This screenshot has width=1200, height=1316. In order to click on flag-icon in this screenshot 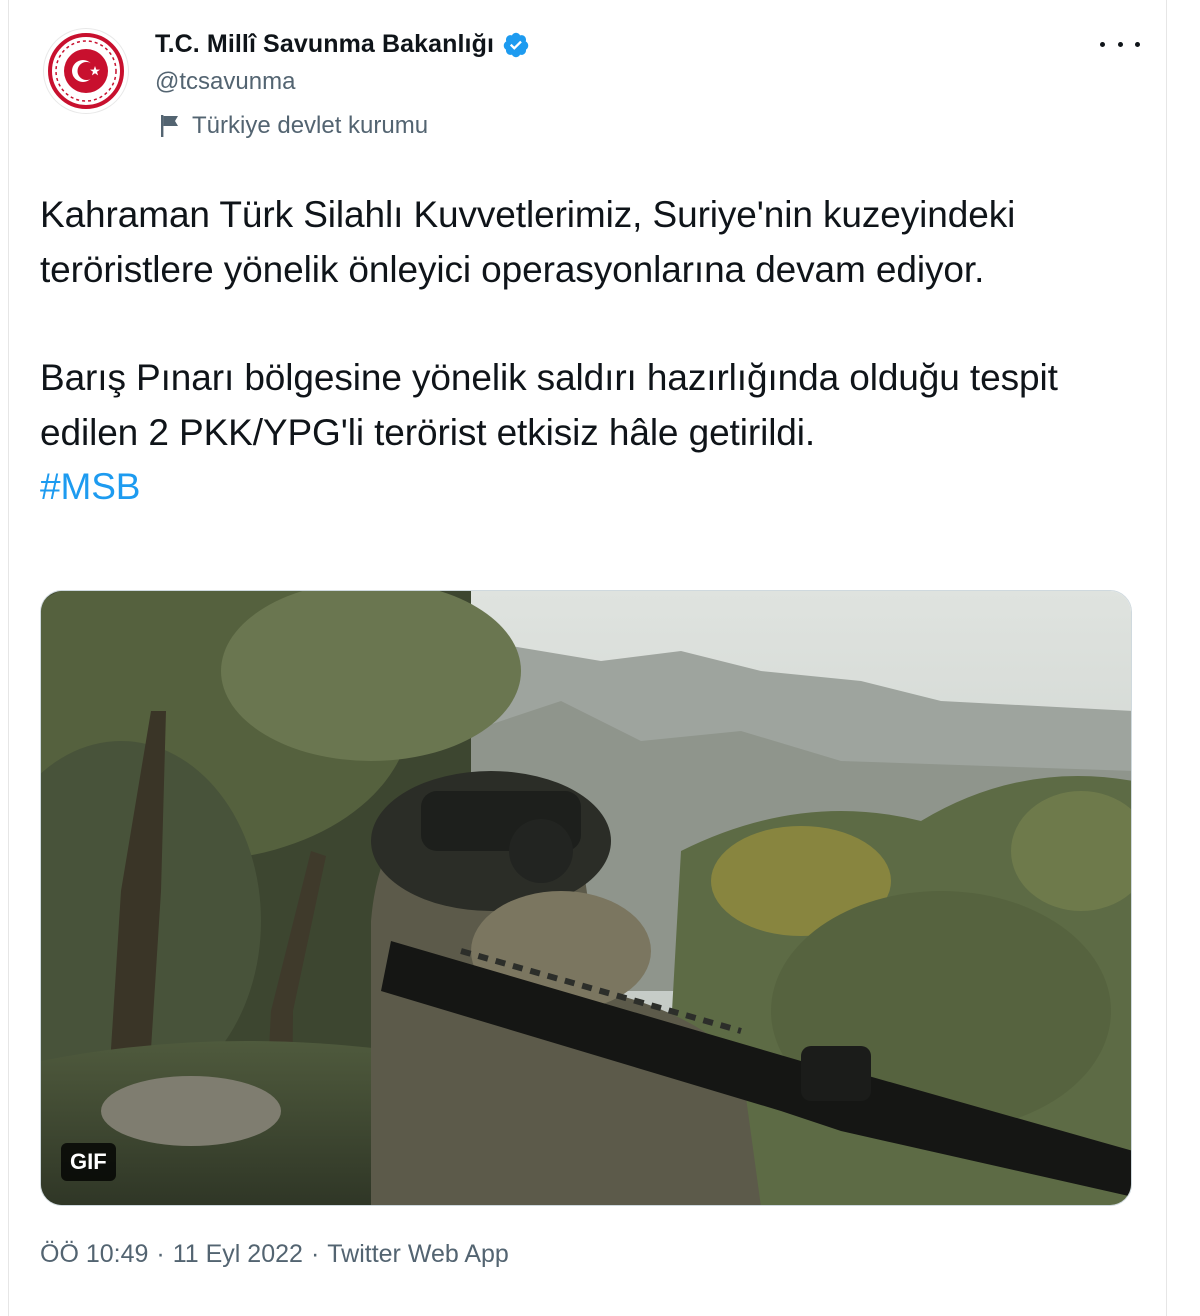, I will do `click(169, 126)`.